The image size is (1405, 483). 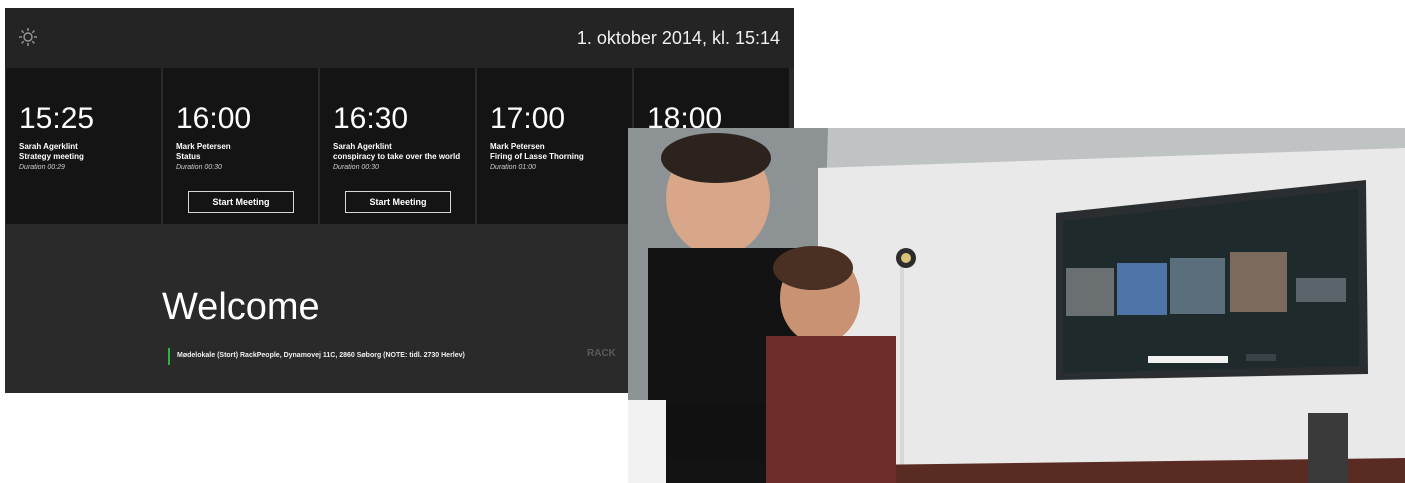 What do you see at coordinates (371, 118) in the screenshot?
I see `slot-time: 16:30` at bounding box center [371, 118].